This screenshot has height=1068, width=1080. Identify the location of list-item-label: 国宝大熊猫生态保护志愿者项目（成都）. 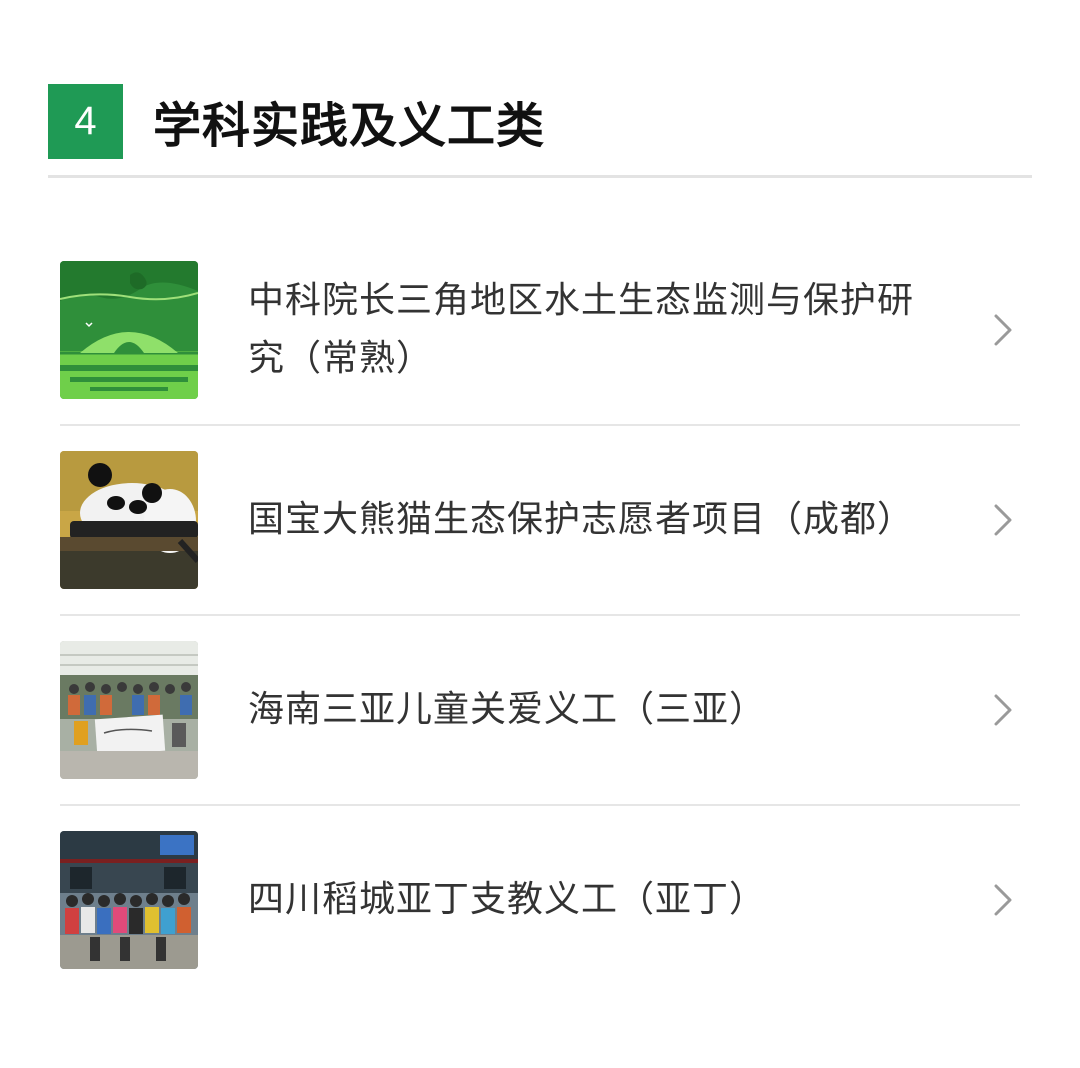
(581, 519).